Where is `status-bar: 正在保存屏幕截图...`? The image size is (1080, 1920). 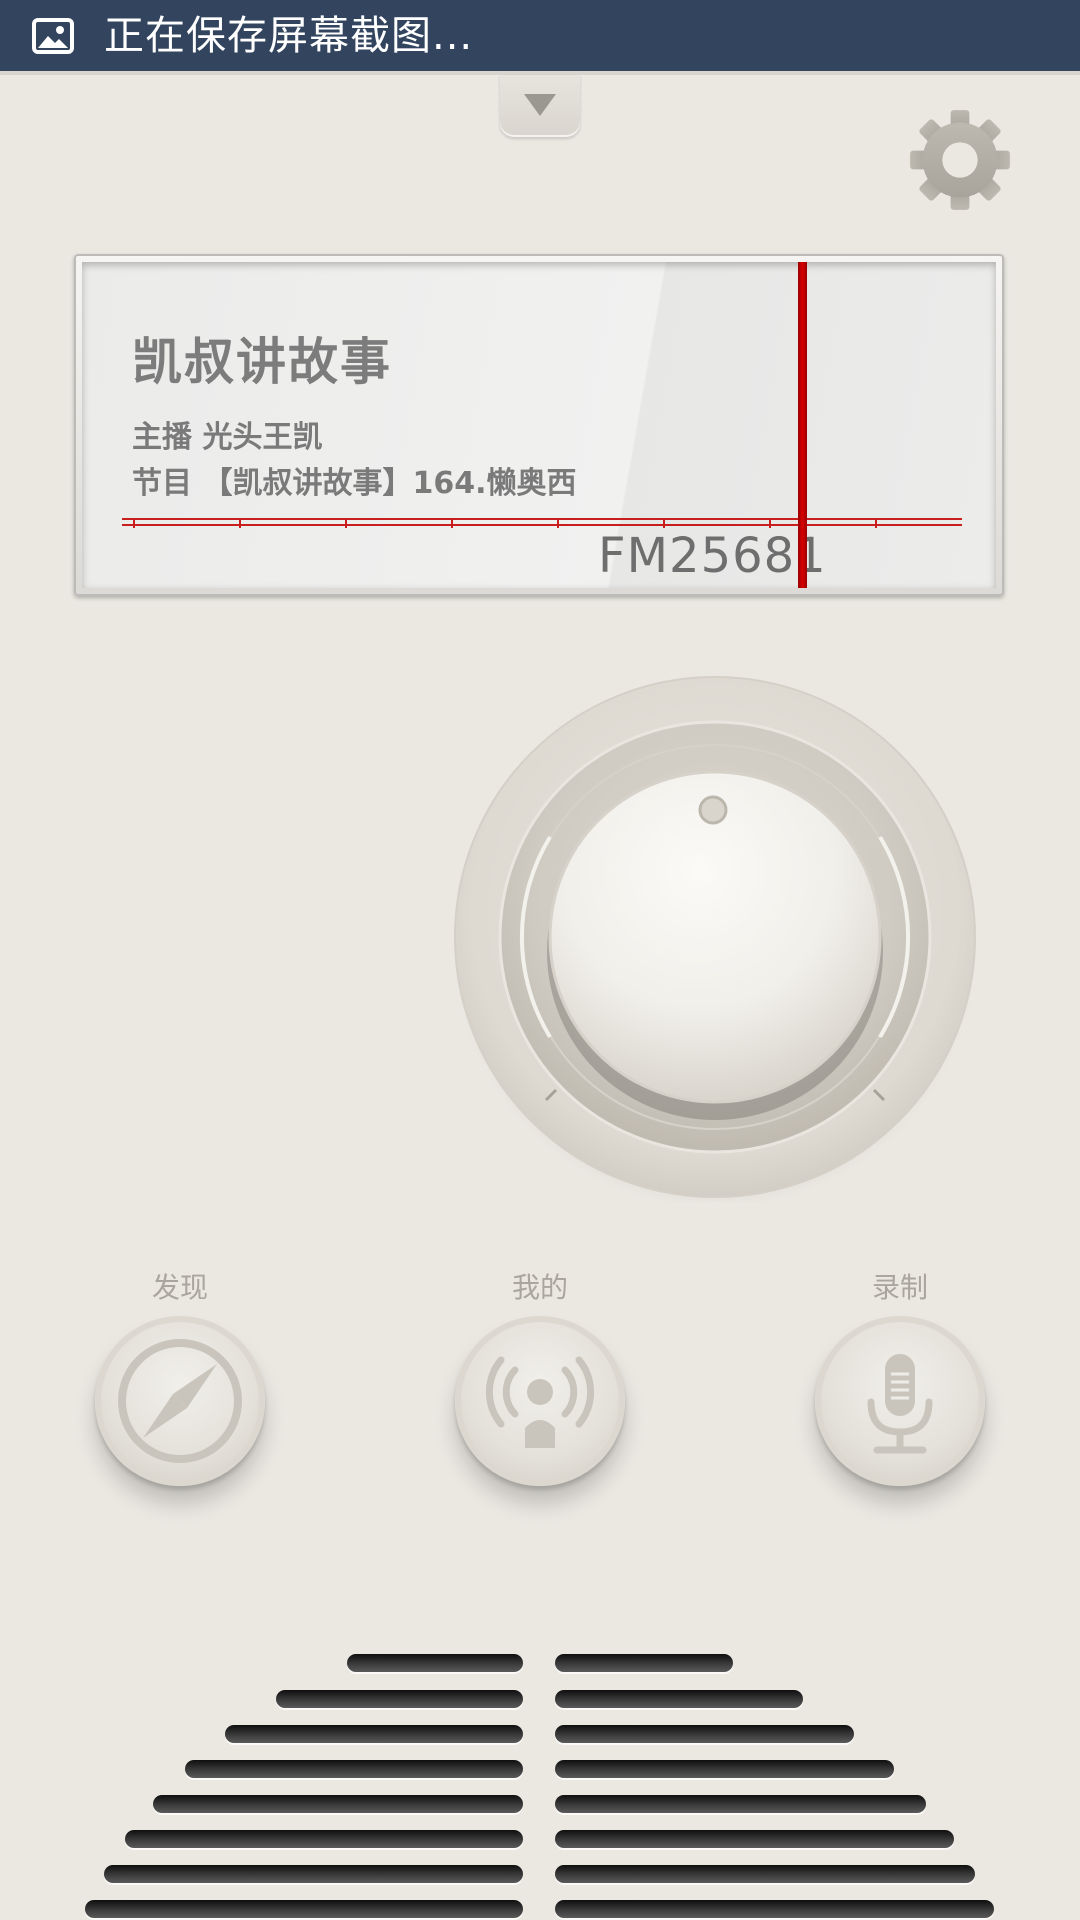 status-bar: 正在保存屏幕截图... is located at coordinates (540, 37).